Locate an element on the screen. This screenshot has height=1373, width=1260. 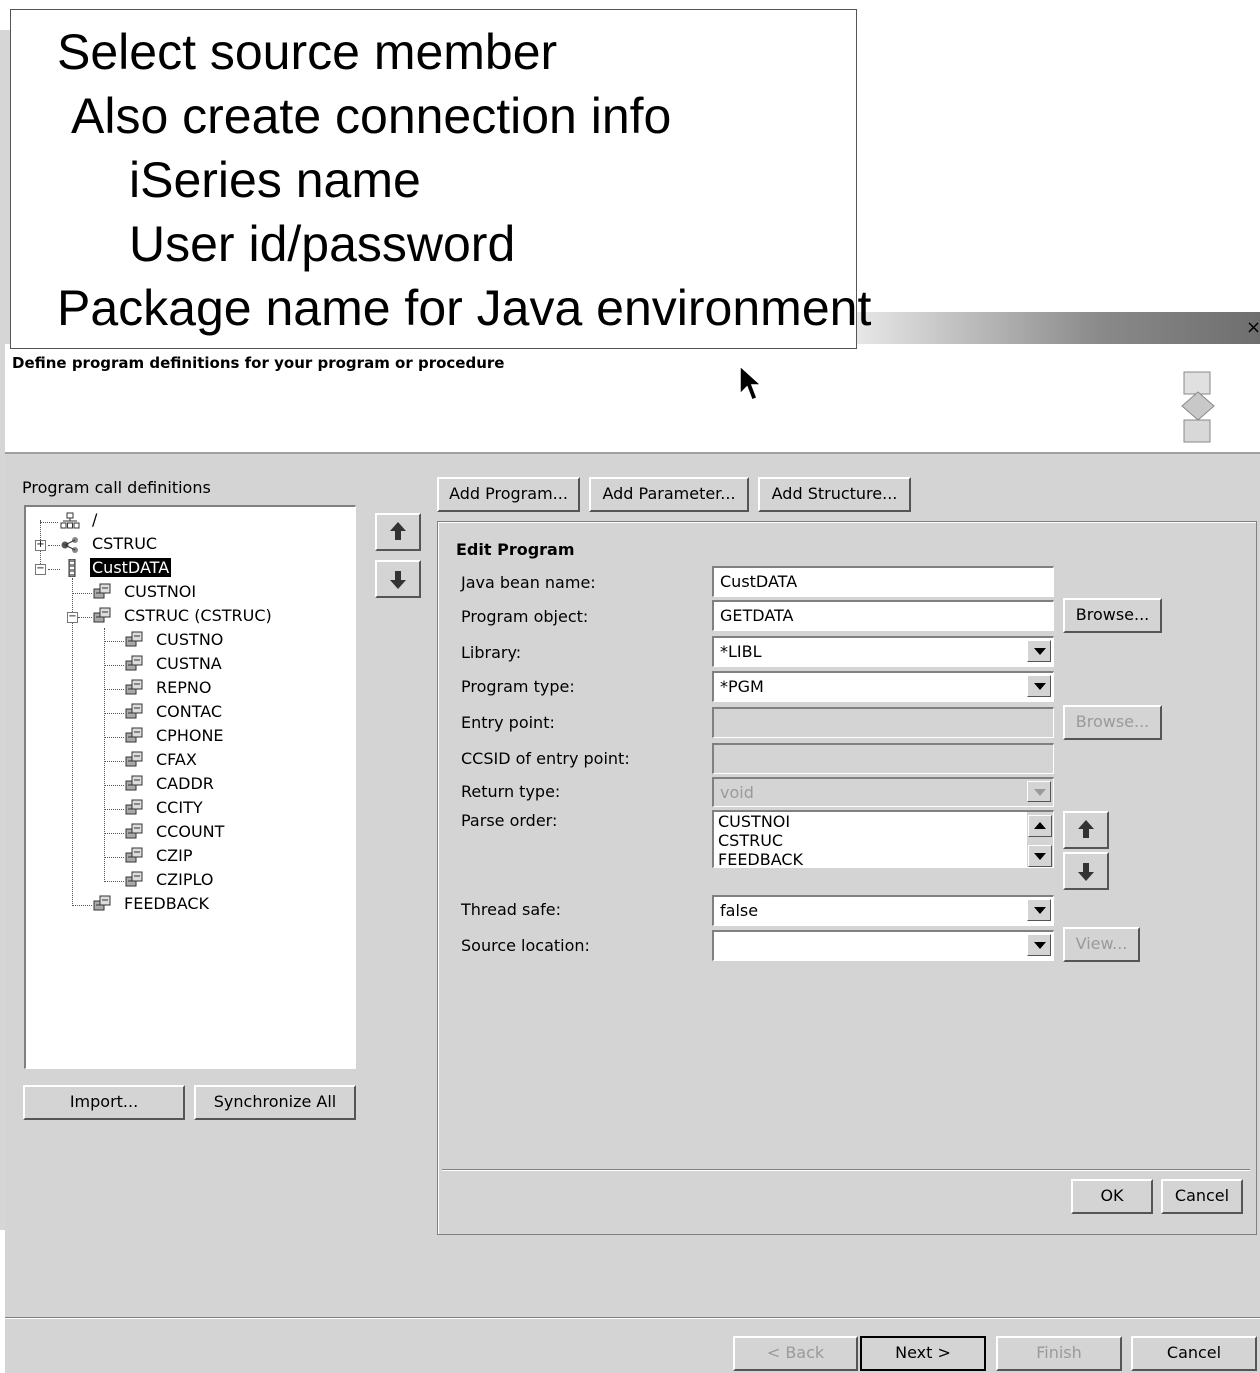
tree-node-custdata: CustDATA is located at coordinates (131, 568).